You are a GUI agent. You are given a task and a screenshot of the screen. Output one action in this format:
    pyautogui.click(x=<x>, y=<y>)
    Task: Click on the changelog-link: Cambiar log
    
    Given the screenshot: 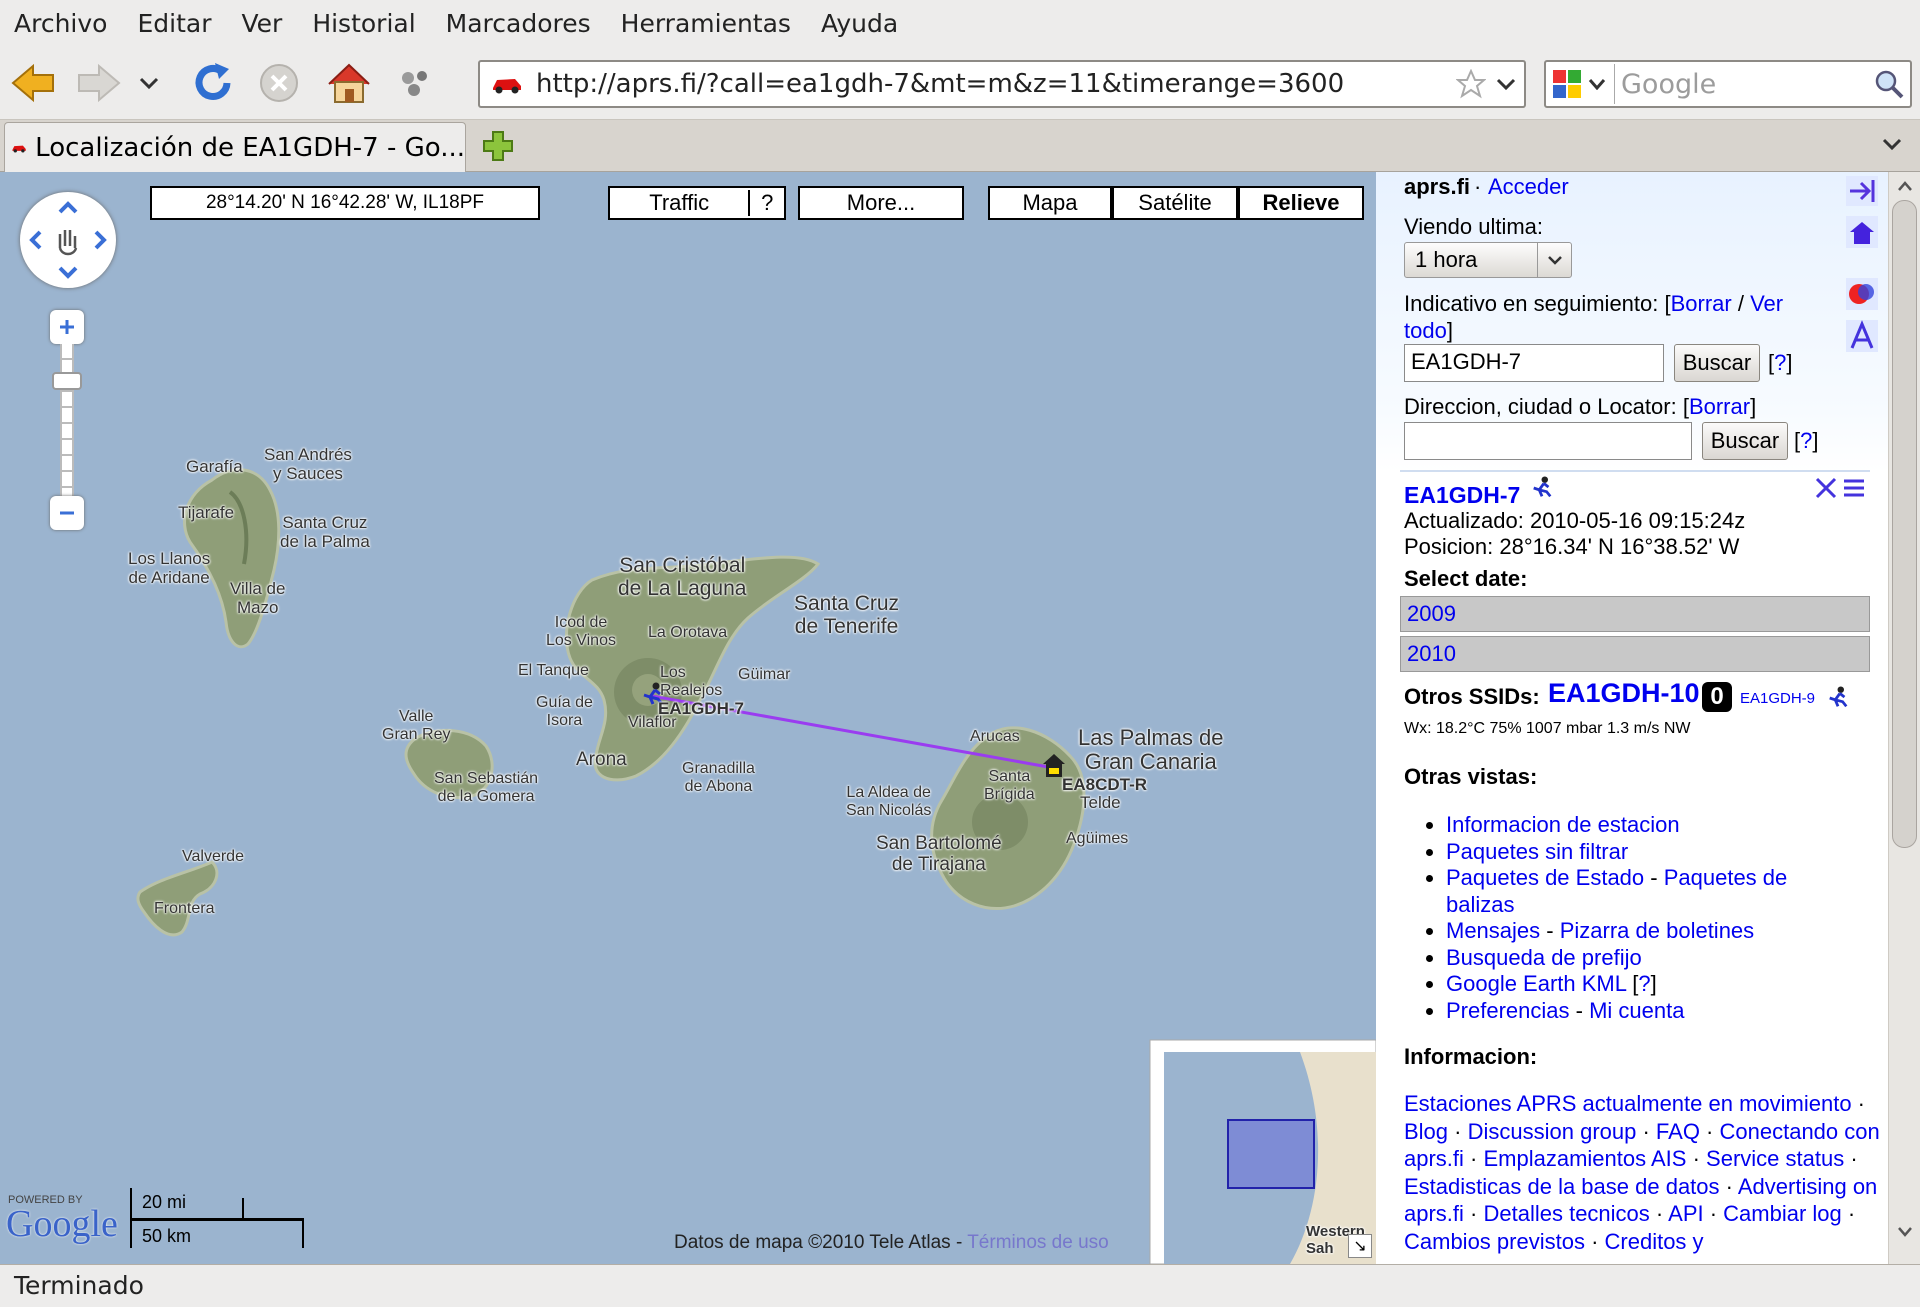 What is the action you would take?
    pyautogui.click(x=1782, y=1213)
    